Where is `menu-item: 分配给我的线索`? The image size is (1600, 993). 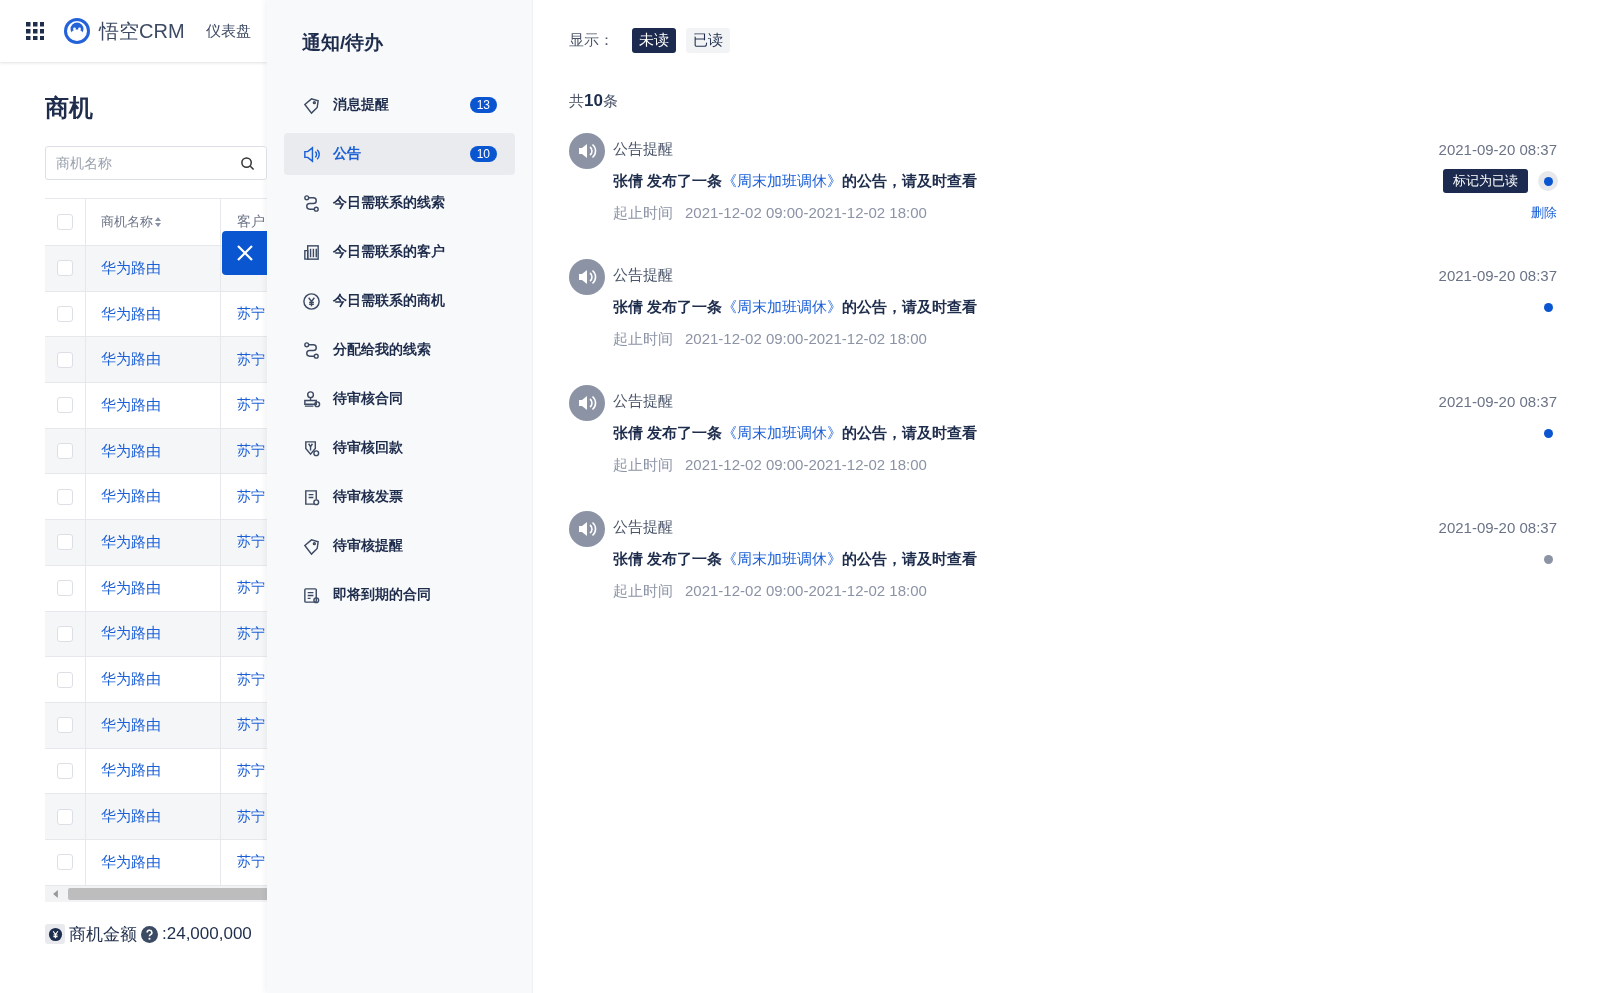
menu-item: 分配给我的线索 is located at coordinates (399, 350).